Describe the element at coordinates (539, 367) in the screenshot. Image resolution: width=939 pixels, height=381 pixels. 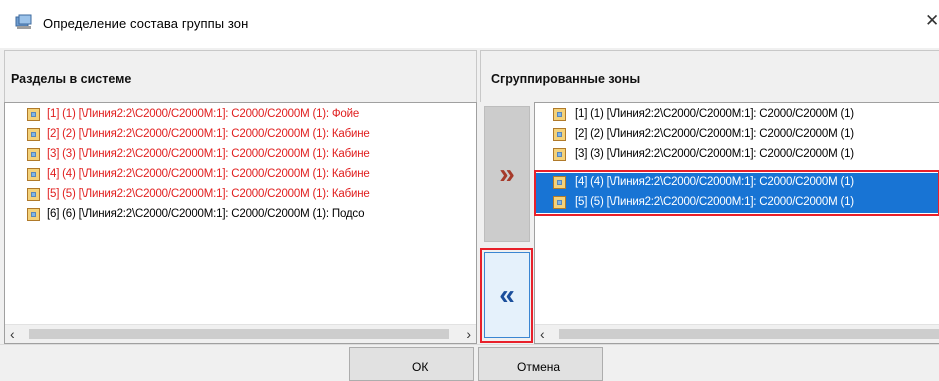
I see `cancel-button-label: Отмена` at that location.